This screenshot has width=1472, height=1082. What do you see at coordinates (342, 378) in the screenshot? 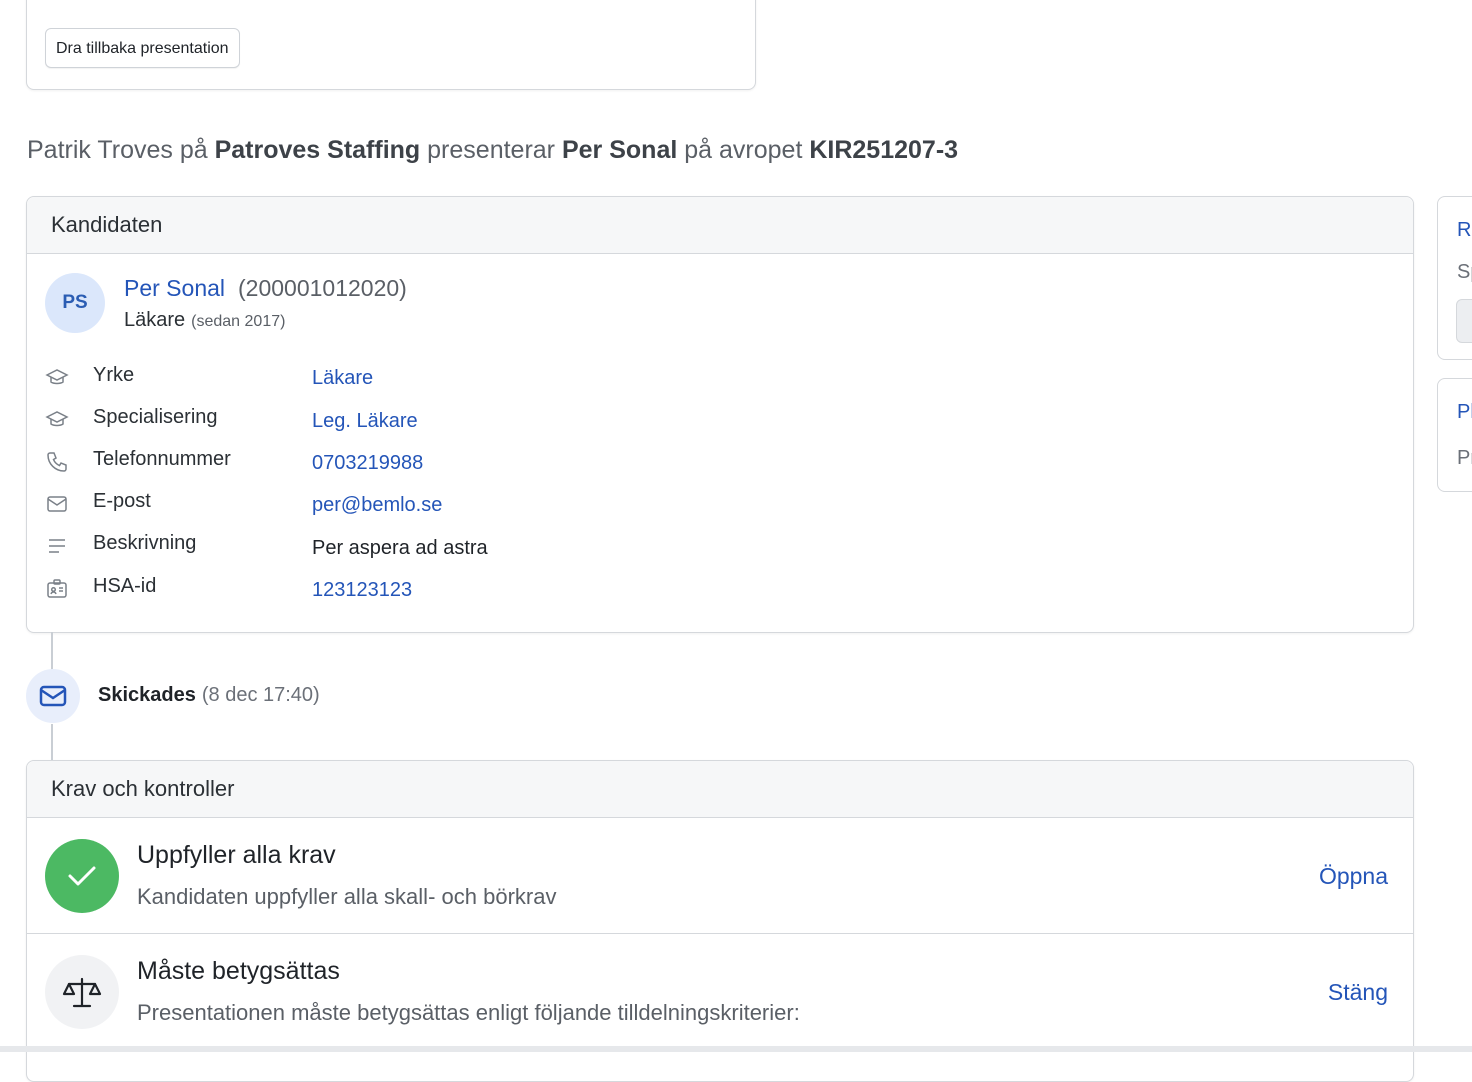
I see `row-value-yrke: Läkare` at bounding box center [342, 378].